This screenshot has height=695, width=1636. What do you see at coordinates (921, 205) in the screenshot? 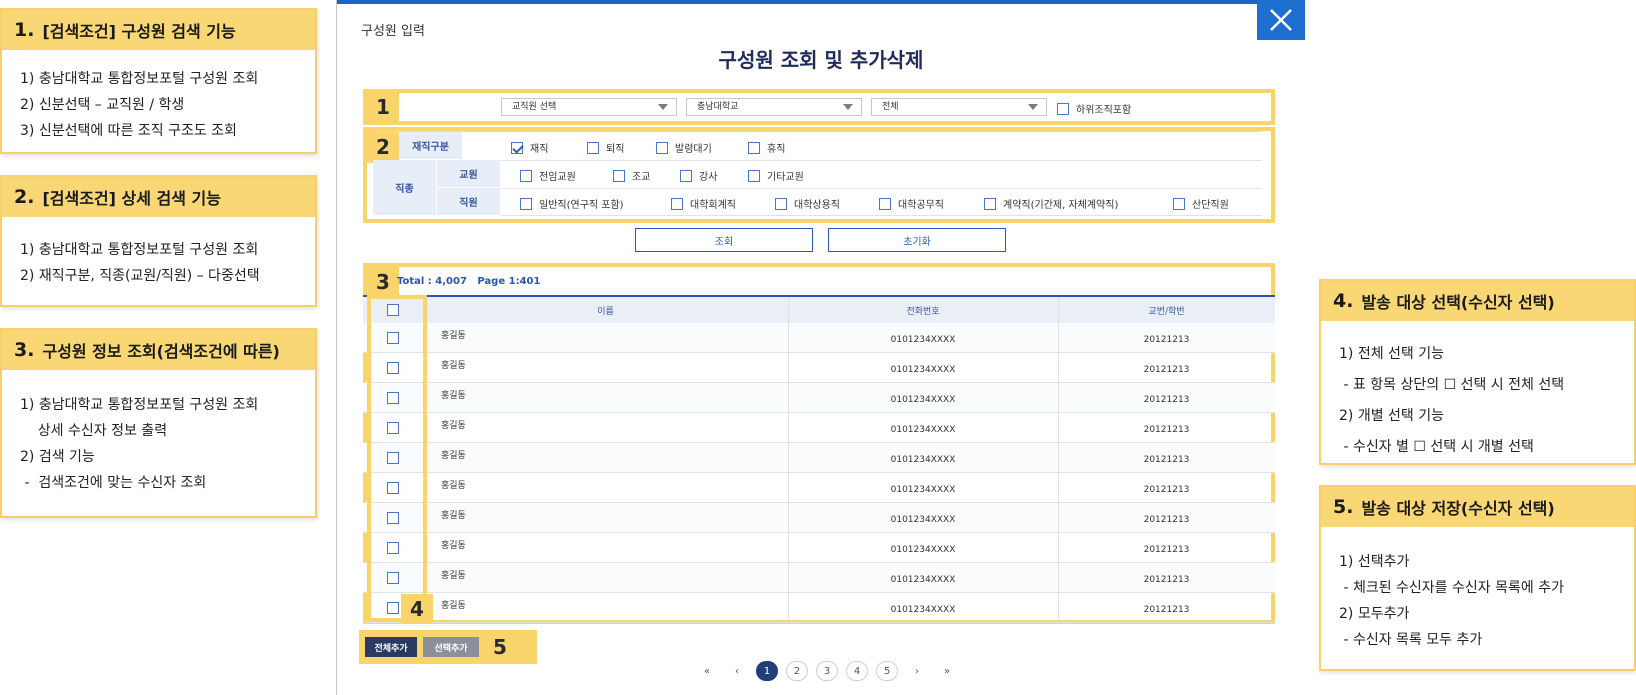
I see `option-label: 대학공무직` at bounding box center [921, 205].